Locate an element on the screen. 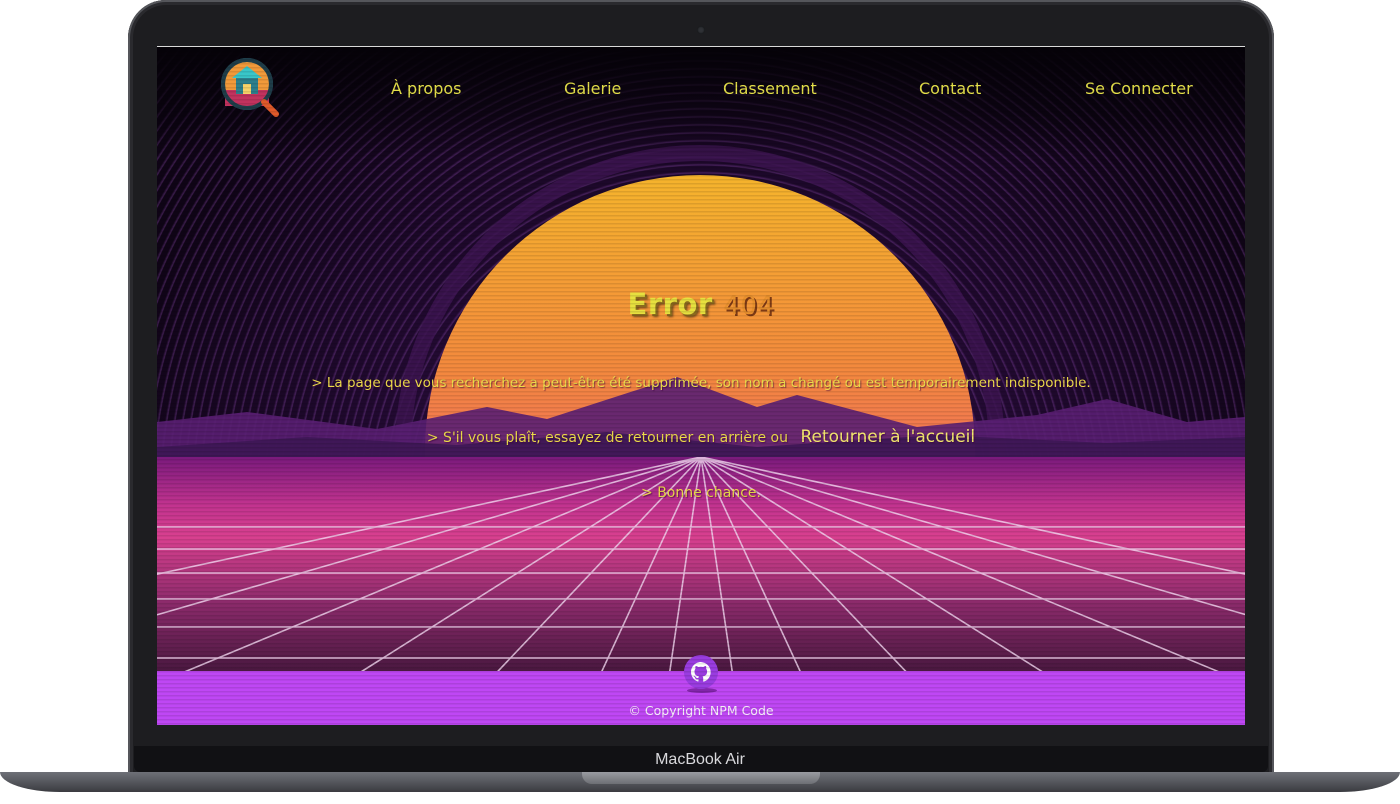 This screenshot has width=1400, height=804. laptop-notch is located at coordinates (701, 778).